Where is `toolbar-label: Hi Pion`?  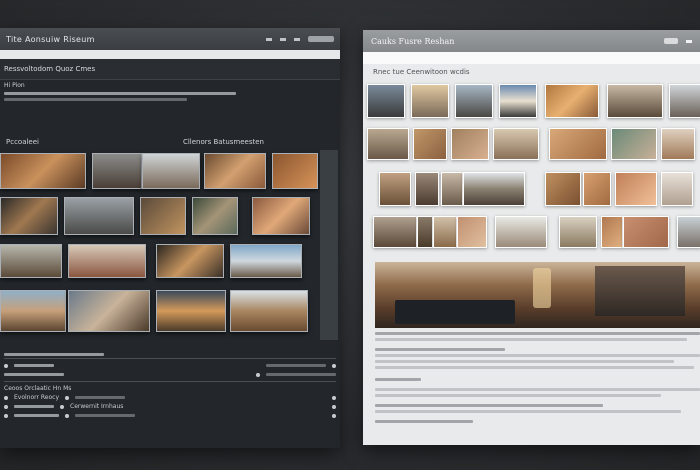
toolbar-label: Hi Pion is located at coordinates (14, 85).